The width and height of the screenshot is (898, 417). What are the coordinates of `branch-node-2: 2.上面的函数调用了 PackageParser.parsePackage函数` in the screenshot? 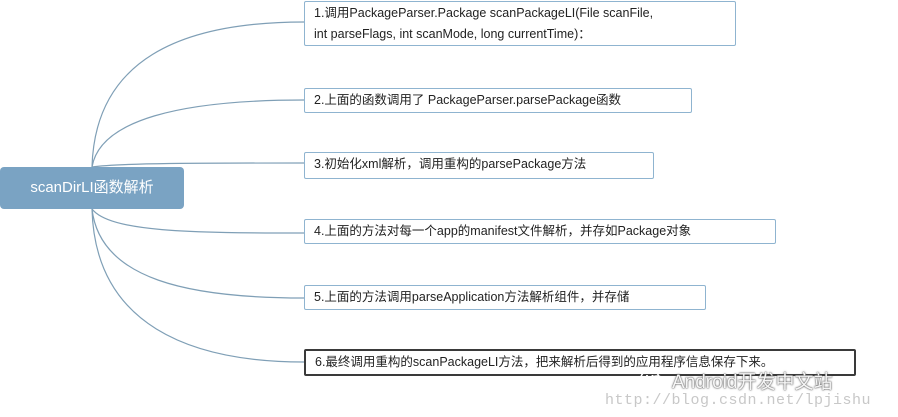 It's located at (498, 100).